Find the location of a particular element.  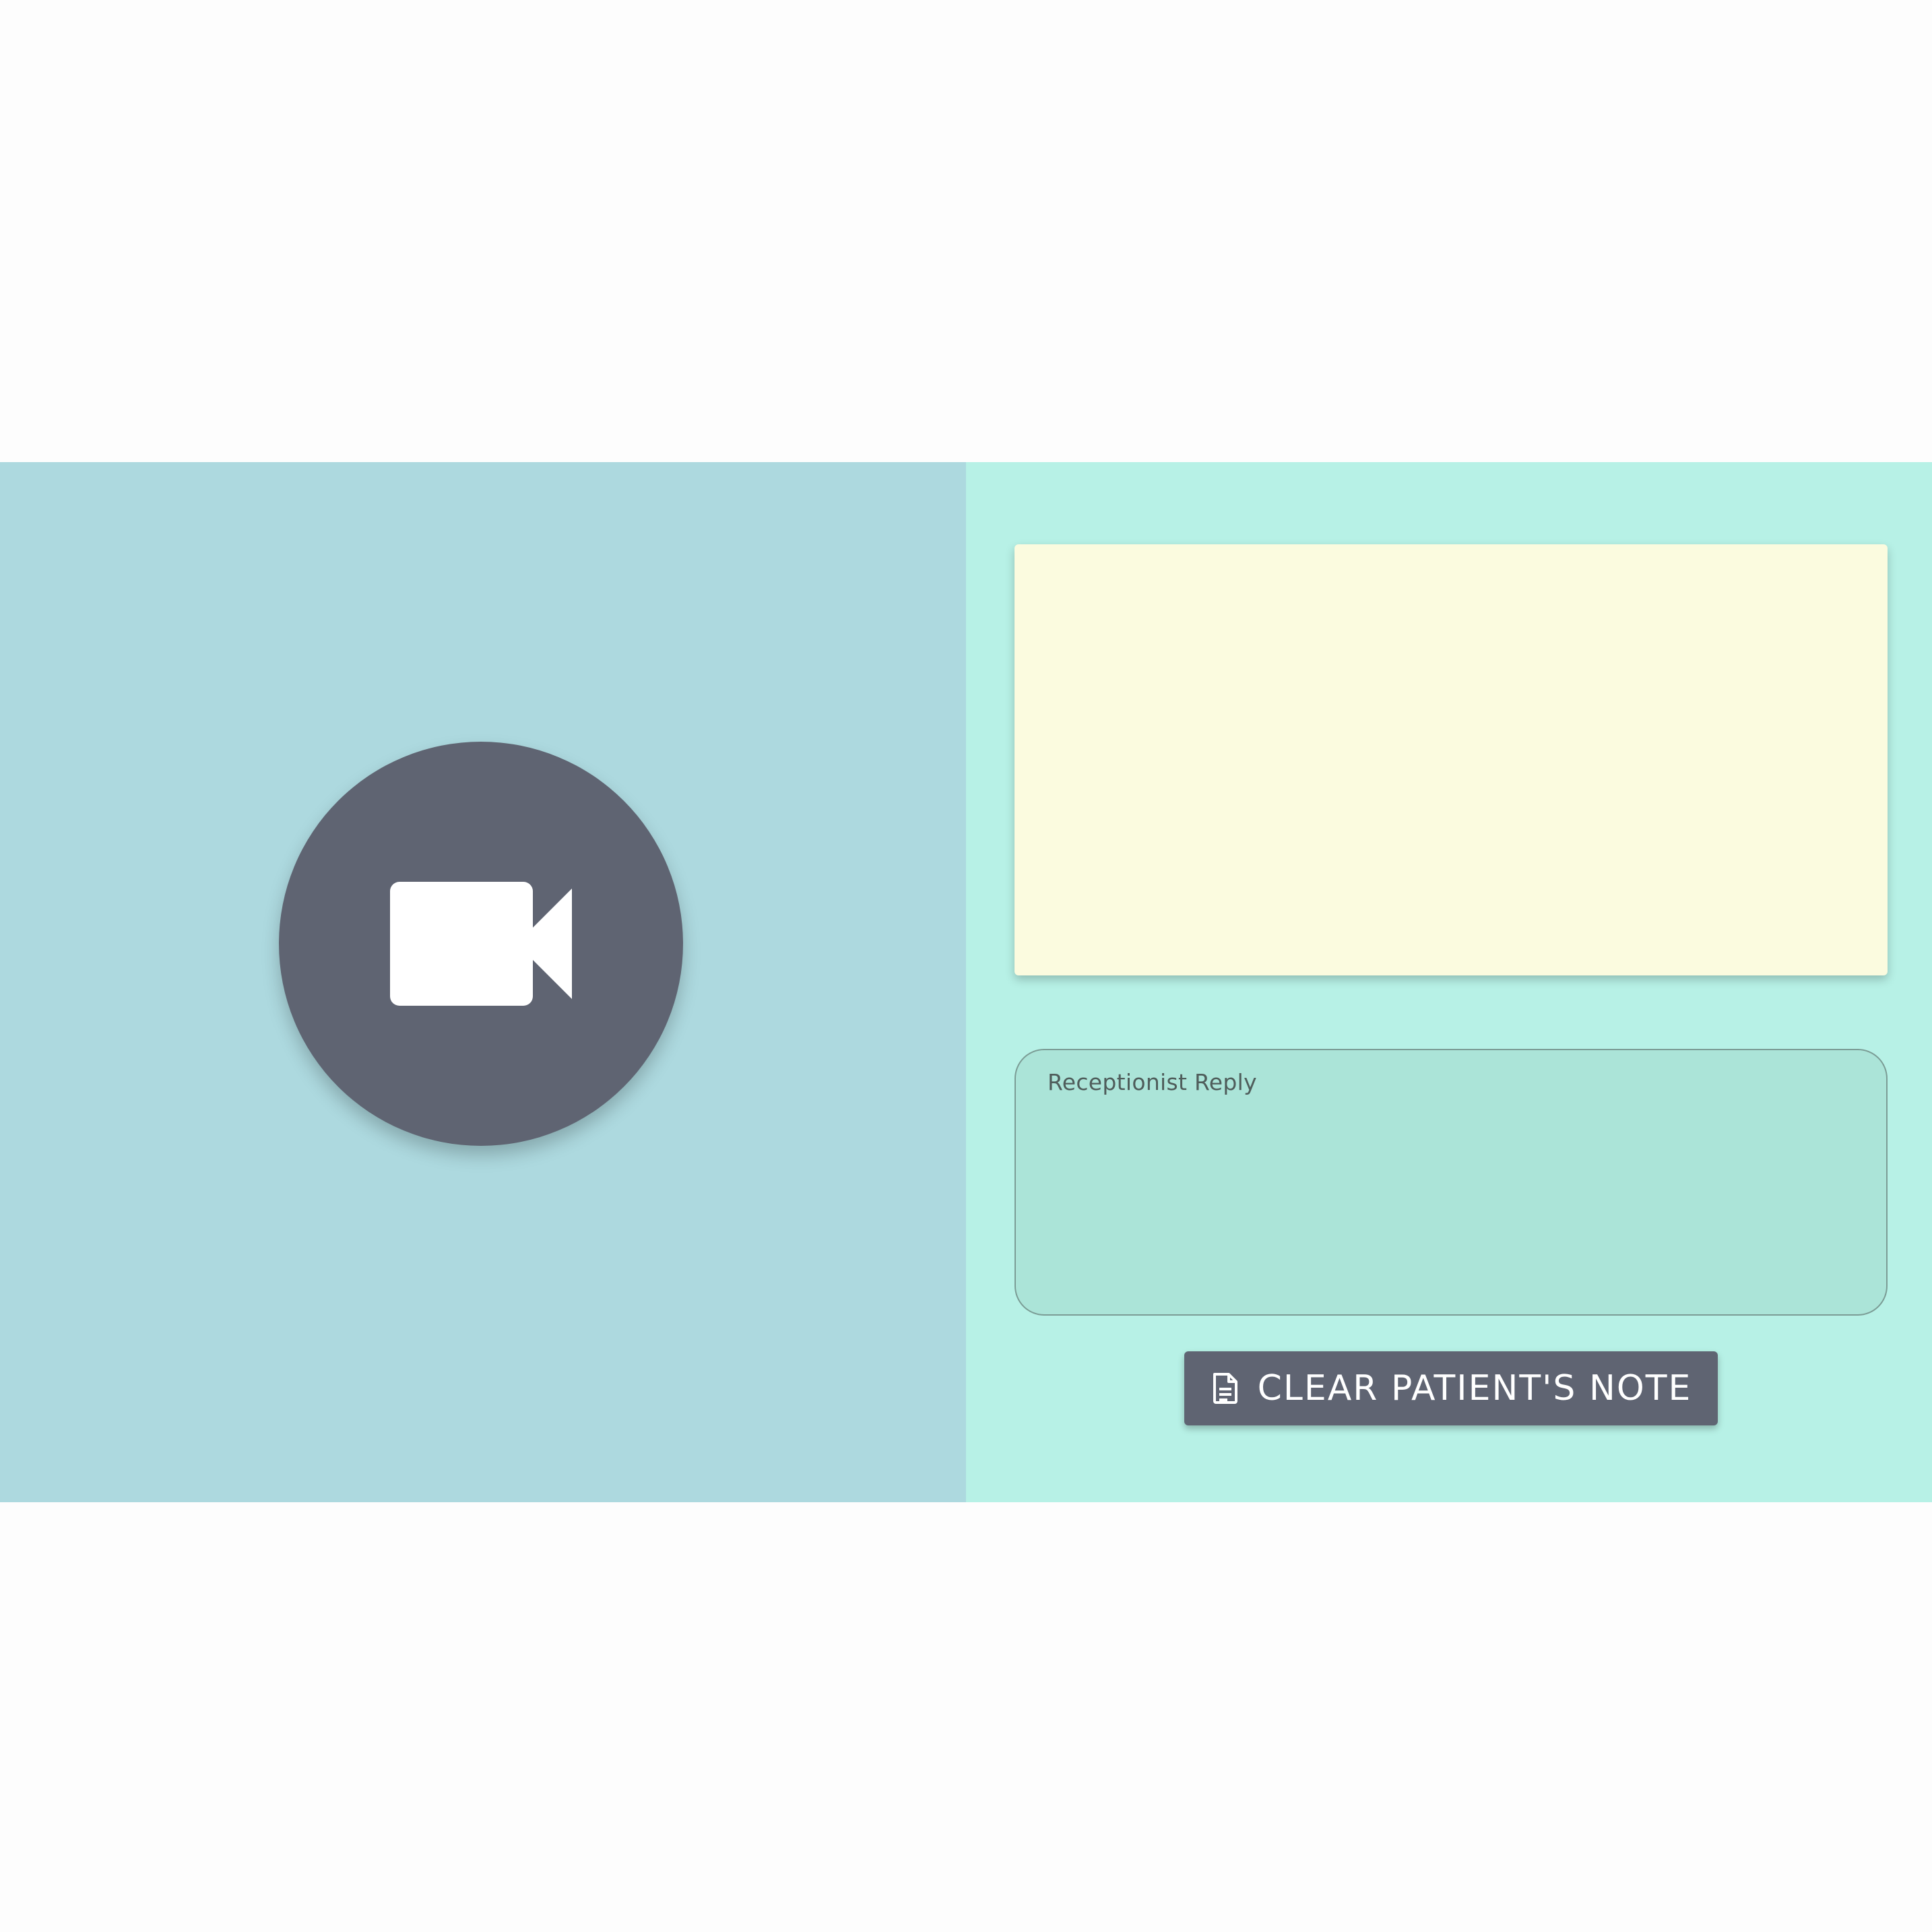

receptionist-reply-field: Receptionist Reply is located at coordinates (1451, 1182).